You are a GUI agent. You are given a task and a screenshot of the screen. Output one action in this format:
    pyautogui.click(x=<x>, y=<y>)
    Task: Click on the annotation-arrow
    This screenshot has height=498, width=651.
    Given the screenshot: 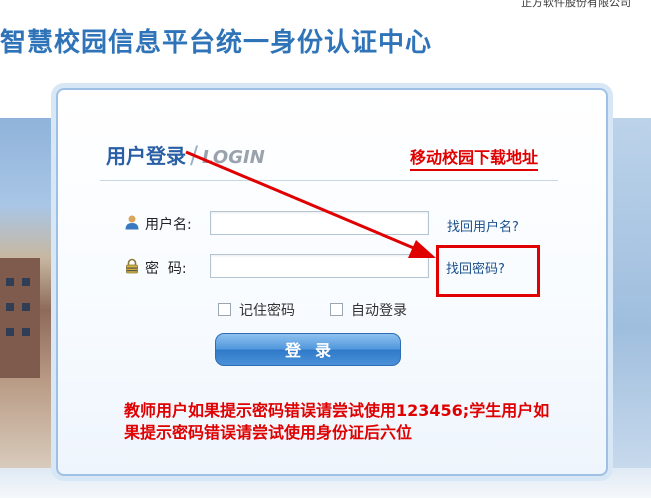 What is the action you would take?
    pyautogui.click(x=310, y=204)
    